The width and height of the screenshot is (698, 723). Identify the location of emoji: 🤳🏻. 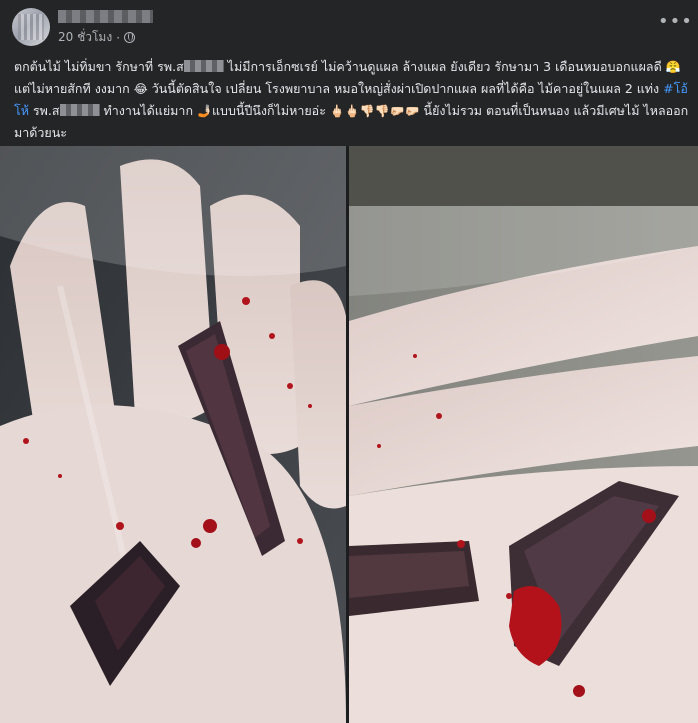
(204, 111).